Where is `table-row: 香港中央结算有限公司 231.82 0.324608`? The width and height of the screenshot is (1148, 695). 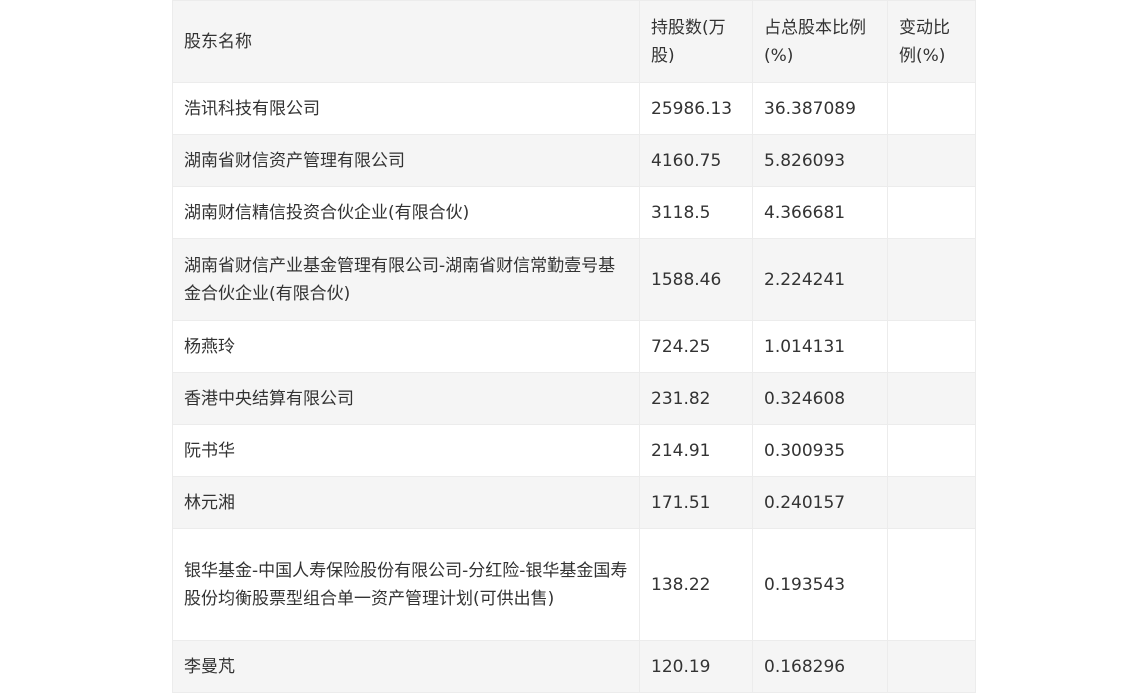 table-row: 香港中央结算有限公司 231.82 0.324608 is located at coordinates (574, 398).